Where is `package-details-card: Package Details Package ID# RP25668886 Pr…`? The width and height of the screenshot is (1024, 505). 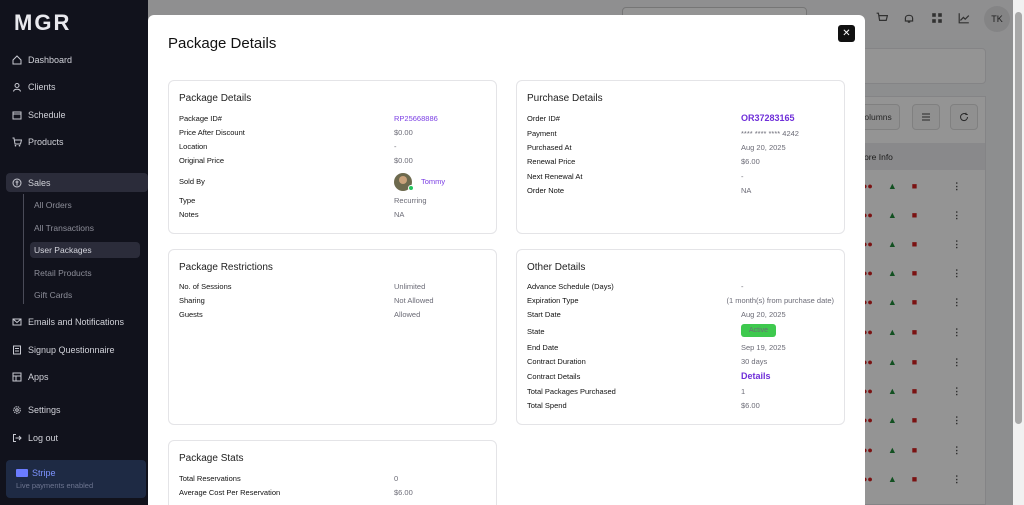 package-details-card: Package Details Package ID# RP25668886 Pr… is located at coordinates (332, 157).